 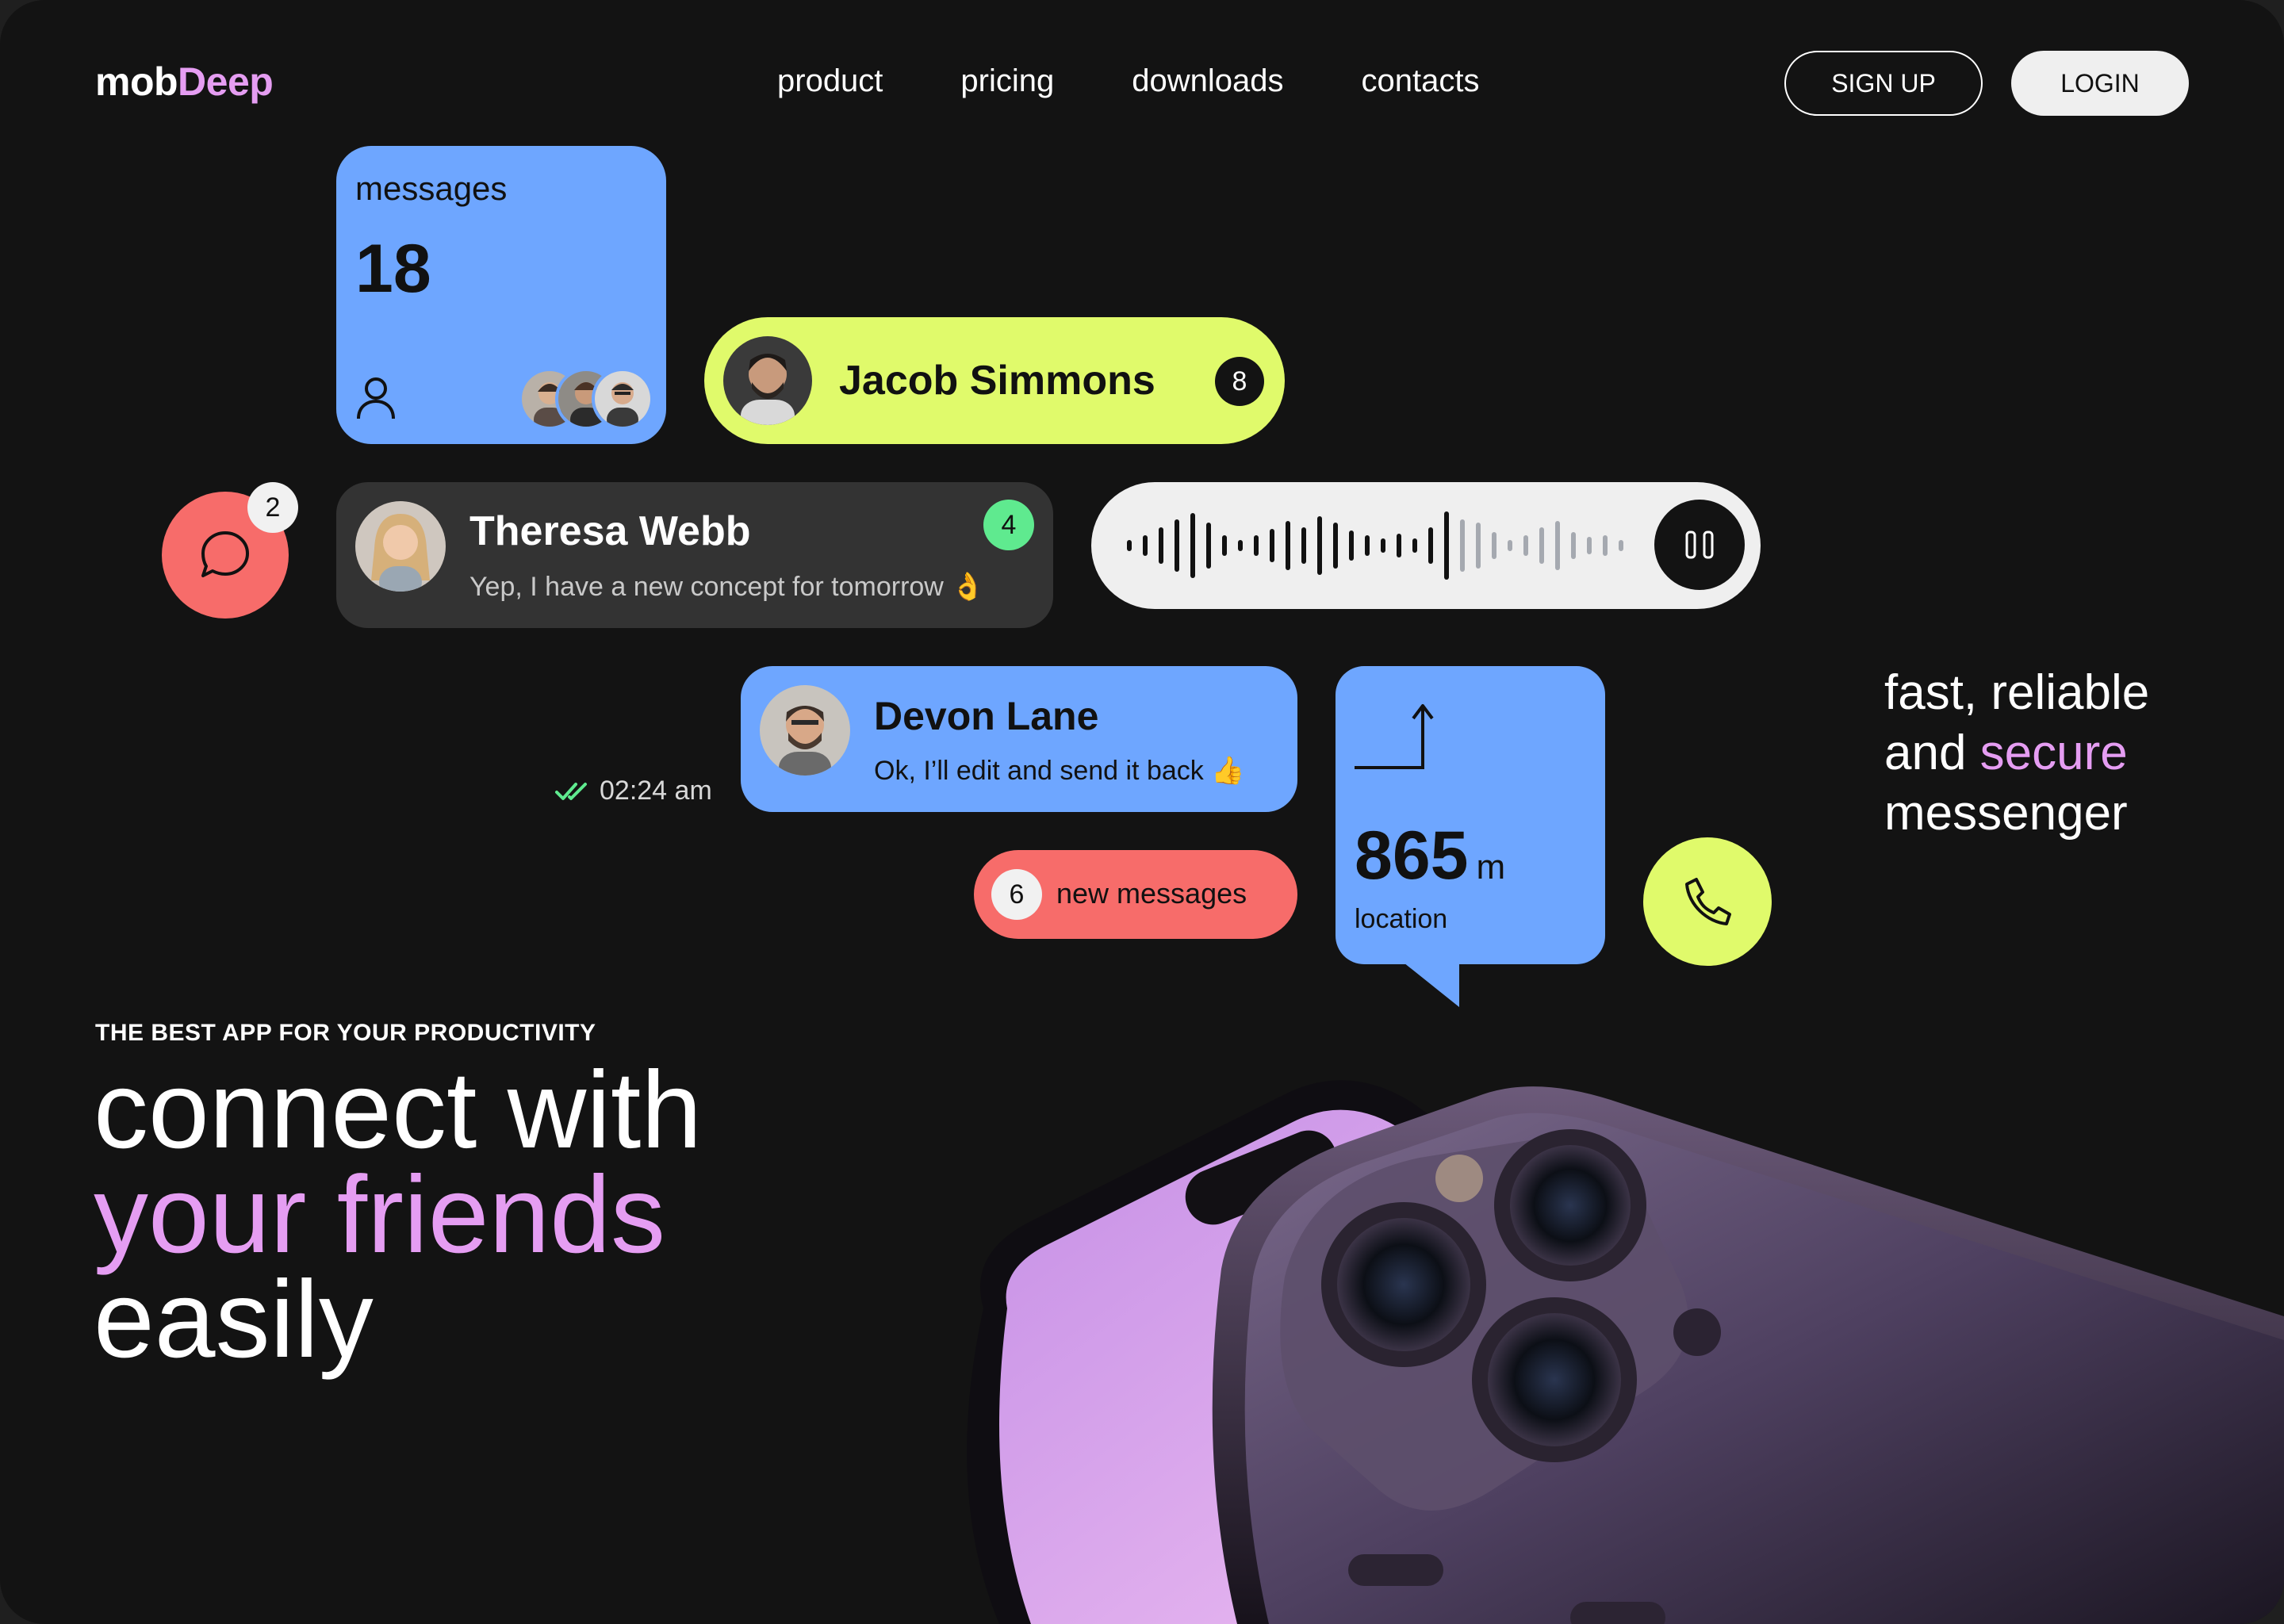 I want to click on tagline-highlight: secure, so click(x=2053, y=753).